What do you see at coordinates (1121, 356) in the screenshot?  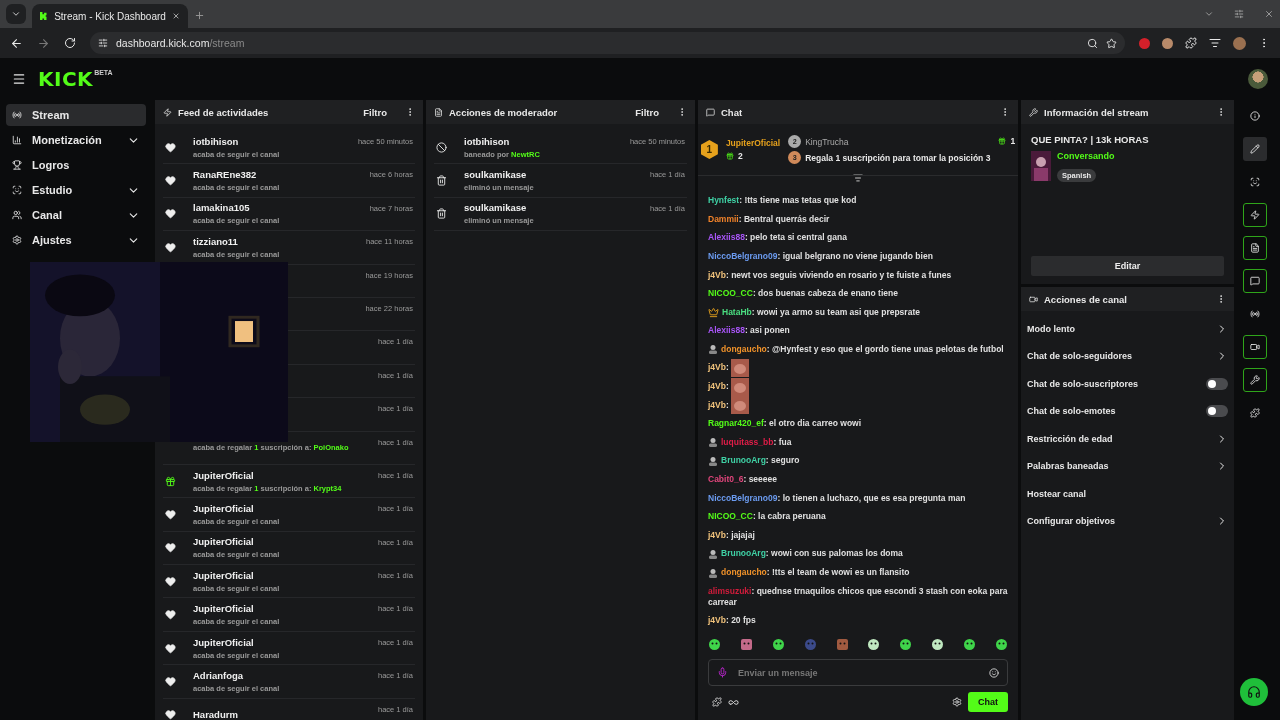 I see `channel-action: Chat de solo-seguidores` at bounding box center [1121, 356].